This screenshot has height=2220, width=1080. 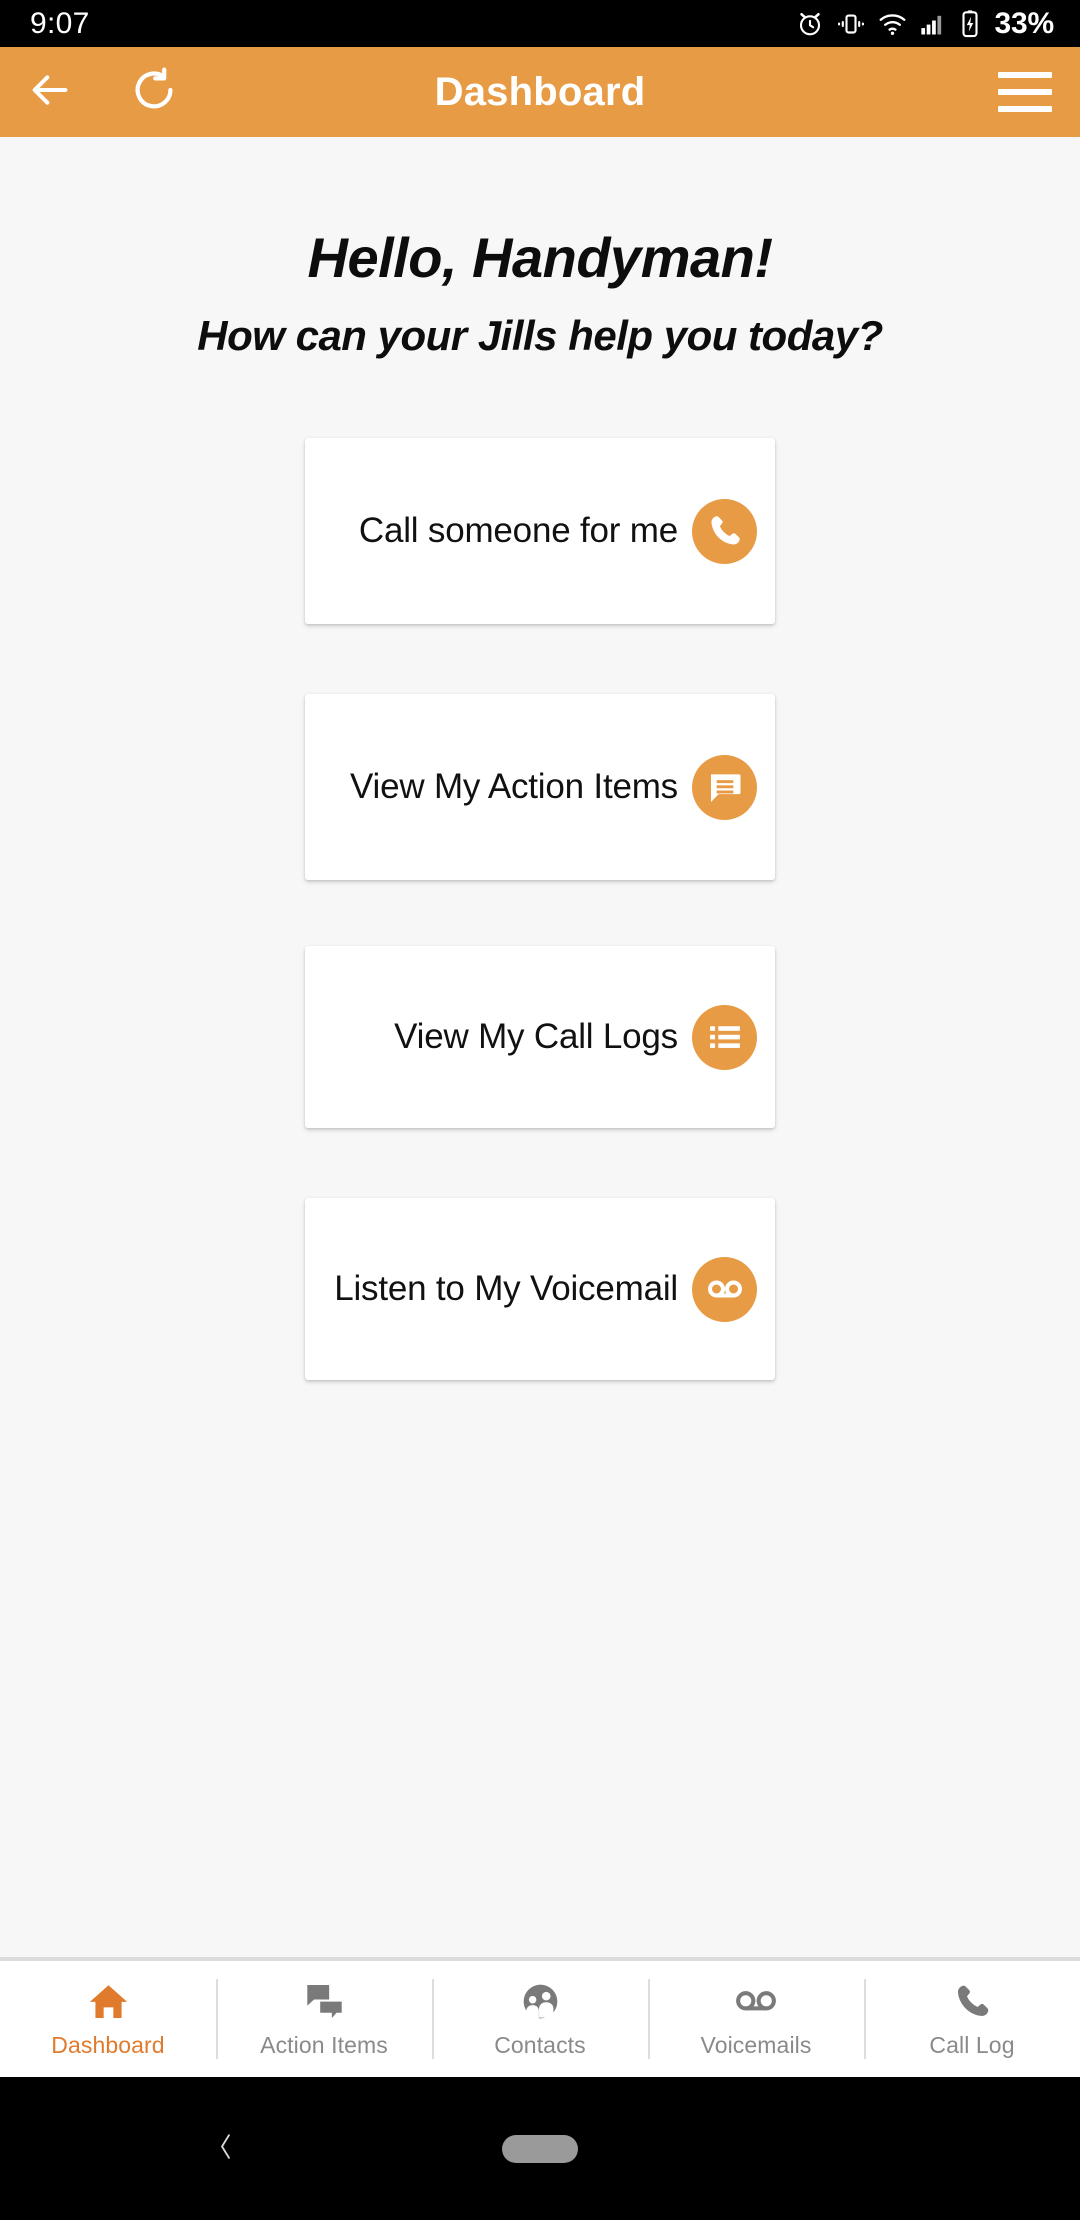 What do you see at coordinates (324, 2001) in the screenshot?
I see `chats-icon` at bounding box center [324, 2001].